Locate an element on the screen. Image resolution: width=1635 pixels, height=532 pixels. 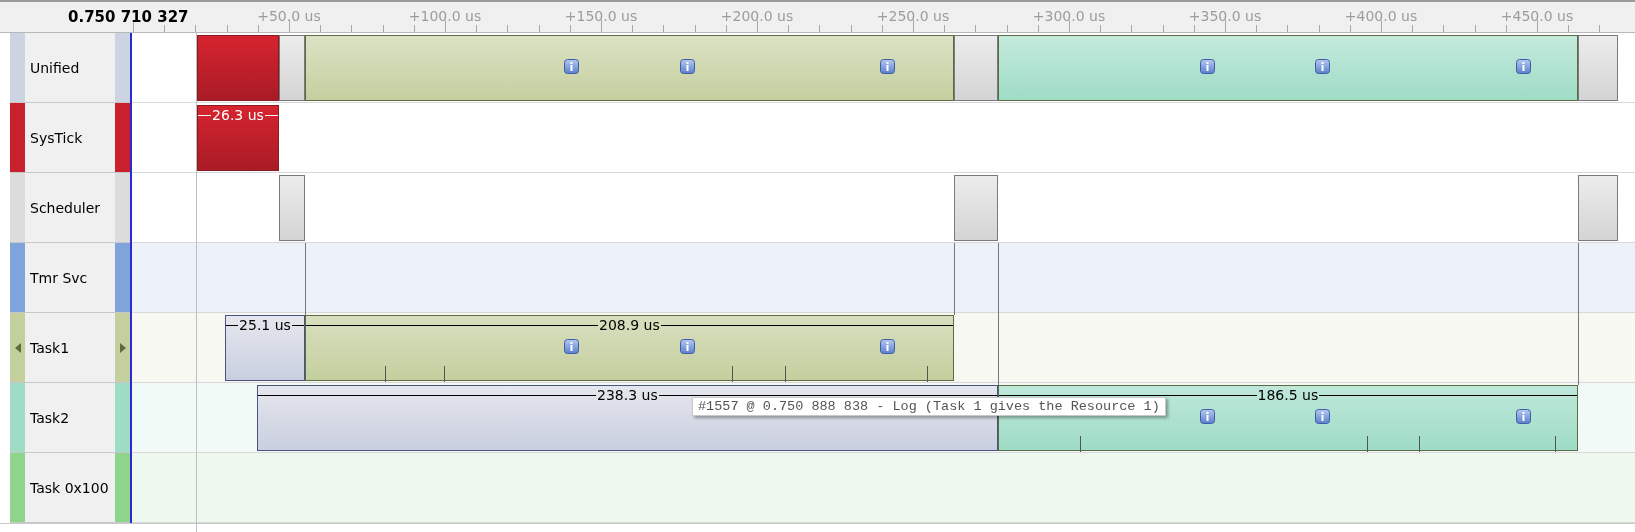
timestamp: 0.750 710 327 is located at coordinates (128, 17).